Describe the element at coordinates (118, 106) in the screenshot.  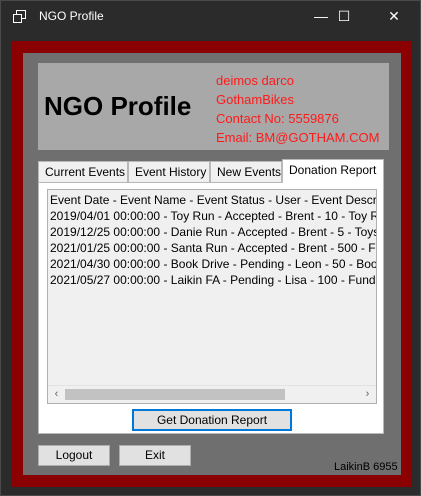
I see `page-title: NGO Profile` at that location.